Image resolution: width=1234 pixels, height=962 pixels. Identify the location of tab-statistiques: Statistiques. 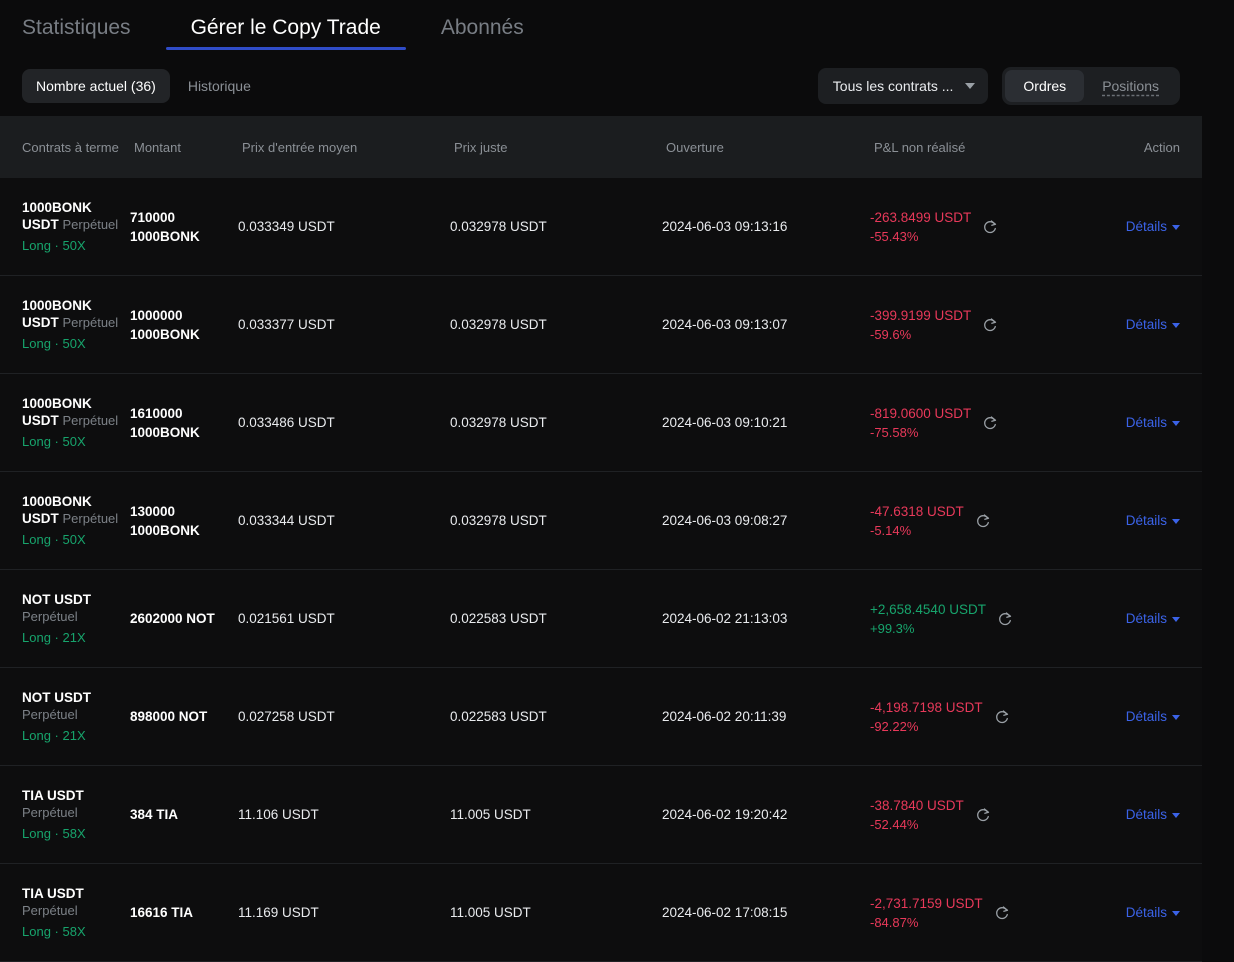
(91, 30).